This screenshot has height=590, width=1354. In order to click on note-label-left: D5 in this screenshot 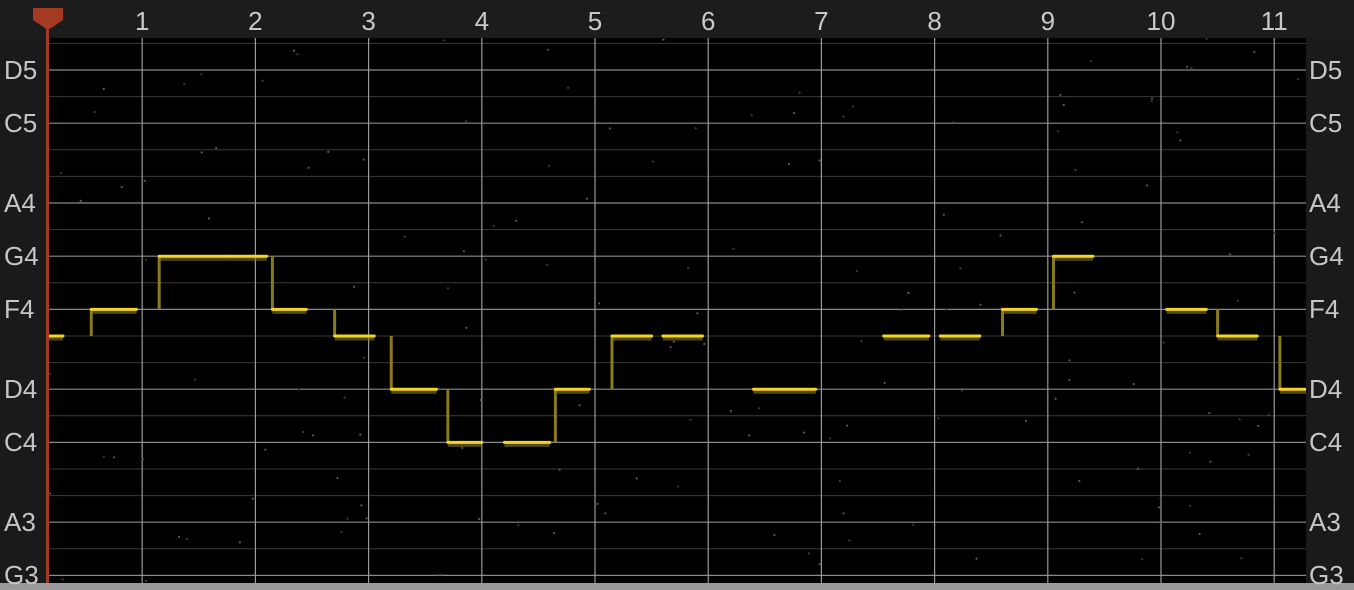, I will do `click(21, 70)`.